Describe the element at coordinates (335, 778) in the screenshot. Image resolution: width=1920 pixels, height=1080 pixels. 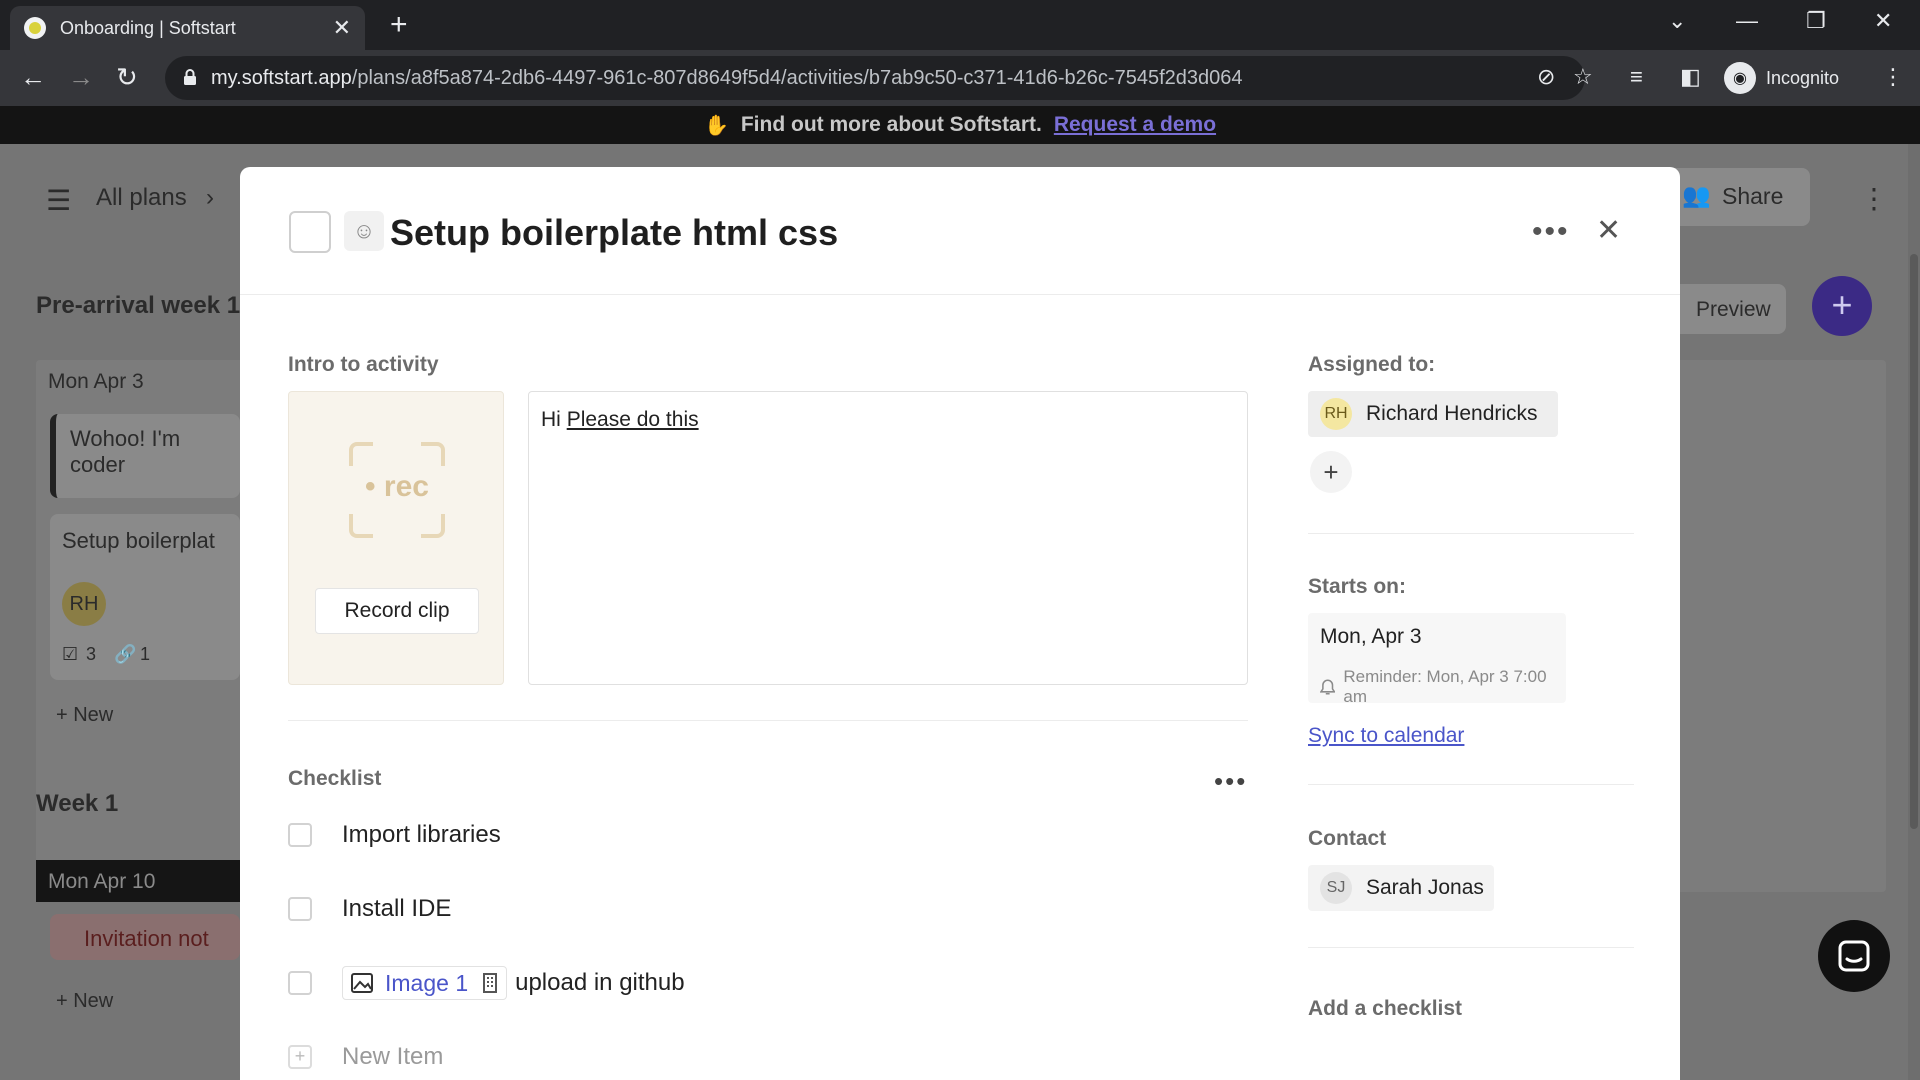
I see `checklist-label: Checklist` at that location.